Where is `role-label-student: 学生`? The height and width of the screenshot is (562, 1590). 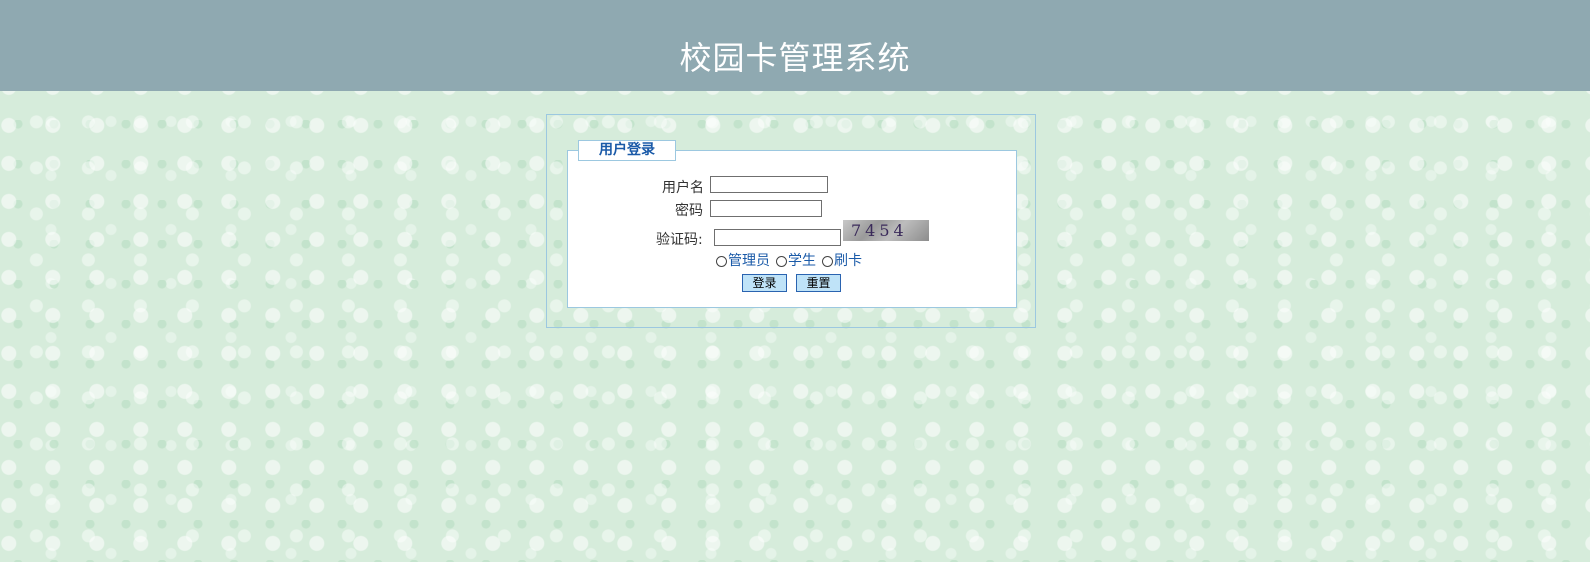 role-label-student: 学生 is located at coordinates (802, 261).